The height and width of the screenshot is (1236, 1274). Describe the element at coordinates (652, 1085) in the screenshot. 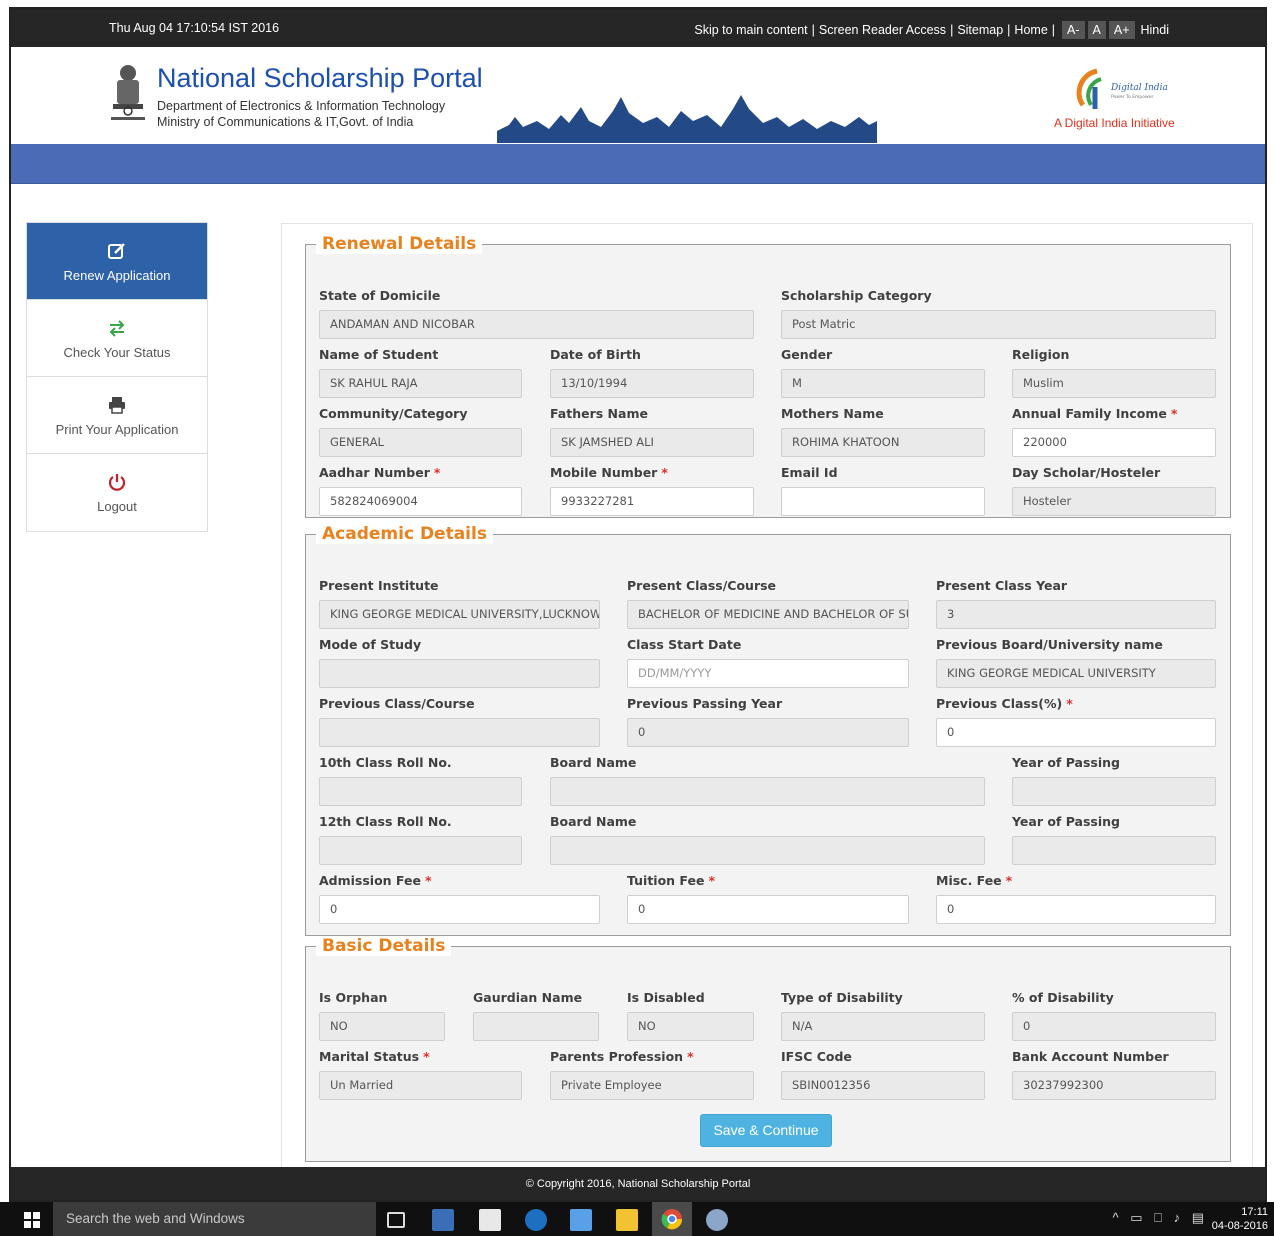

I see `parents-profession-input: Private Employee` at that location.